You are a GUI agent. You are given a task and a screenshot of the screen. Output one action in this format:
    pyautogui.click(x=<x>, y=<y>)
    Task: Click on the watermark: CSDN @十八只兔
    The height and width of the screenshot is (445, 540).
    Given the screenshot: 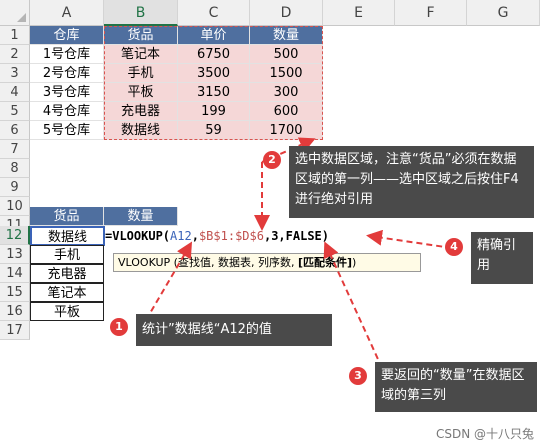 What is the action you would take?
    pyautogui.click(x=484, y=434)
    